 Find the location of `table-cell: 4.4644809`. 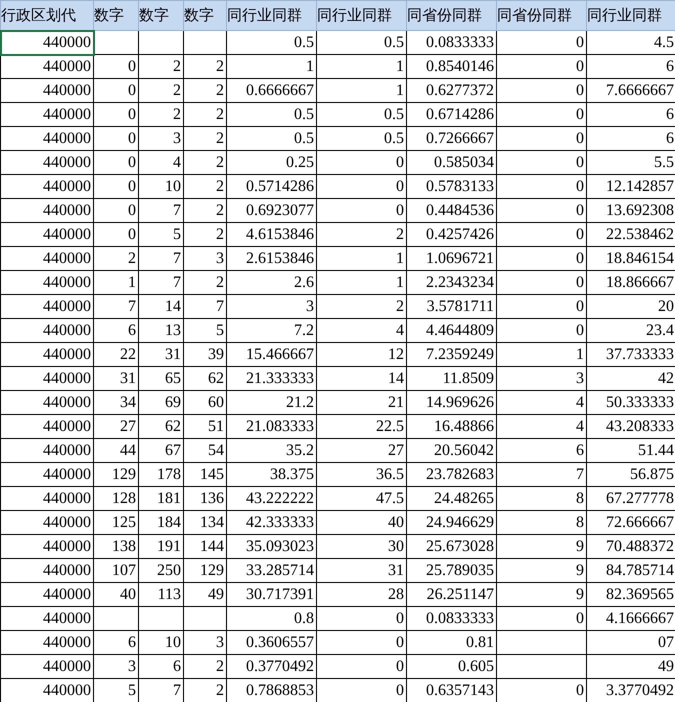

table-cell: 4.4644809 is located at coordinates (451, 330).